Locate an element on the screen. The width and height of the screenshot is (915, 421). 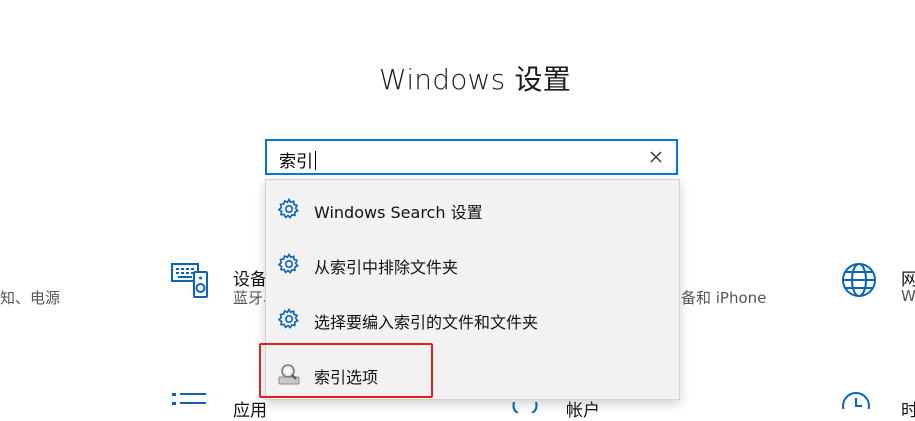
suggestion-windows-search-settings: Windows Search 设置 is located at coordinates (472, 209).